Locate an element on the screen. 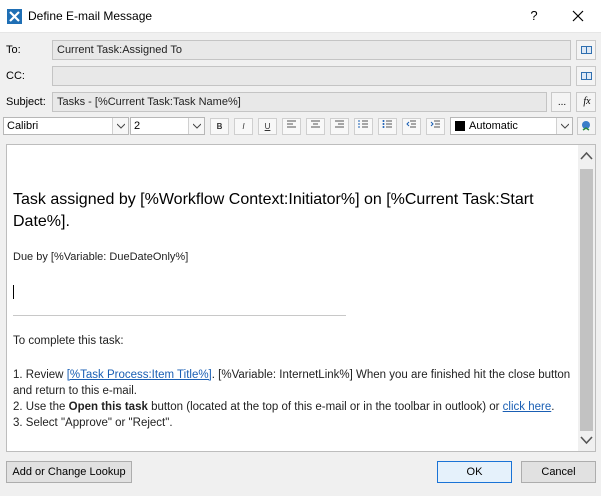  font-color-value: Automatic is located at coordinates (493, 126).